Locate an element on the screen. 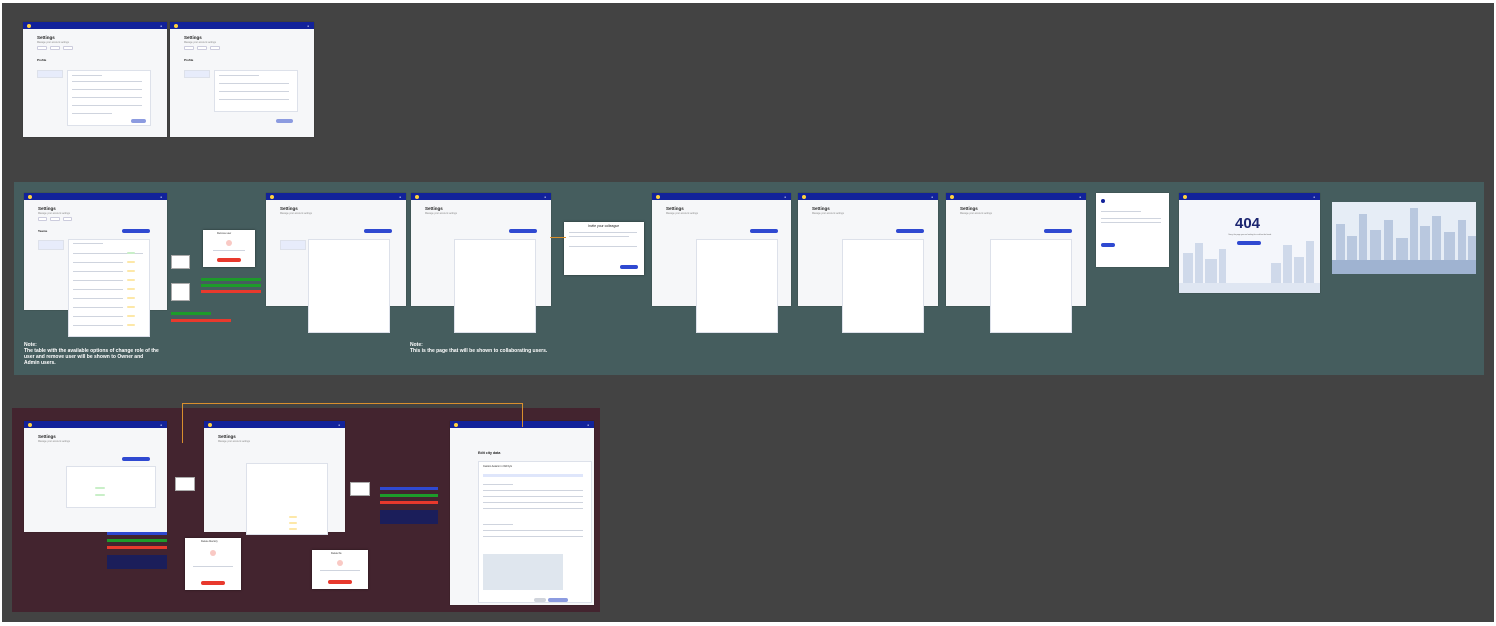 This screenshot has width=1496, height=626. team-side-menu is located at coordinates (51, 245).